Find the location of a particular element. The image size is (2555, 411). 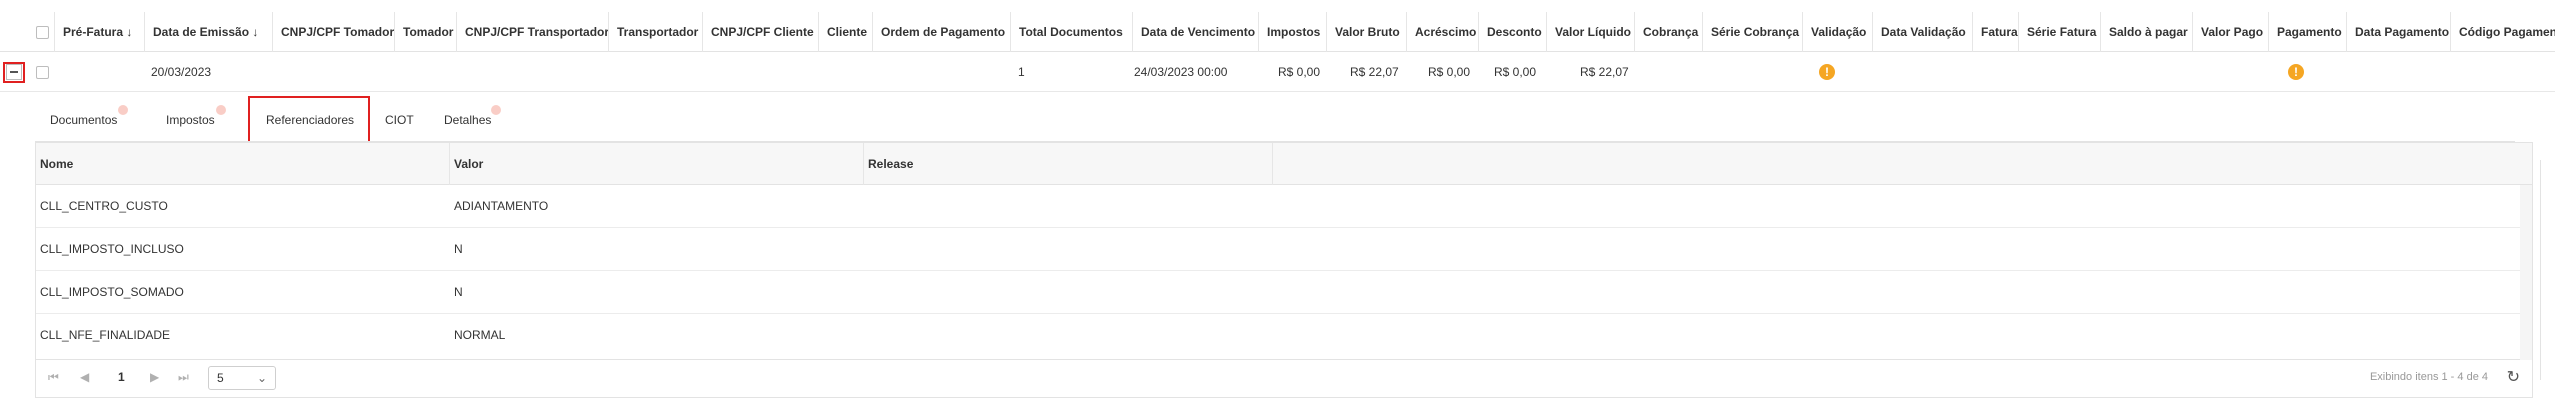

cell-desconto: R$ 0,00 is located at coordinates (1515, 72).